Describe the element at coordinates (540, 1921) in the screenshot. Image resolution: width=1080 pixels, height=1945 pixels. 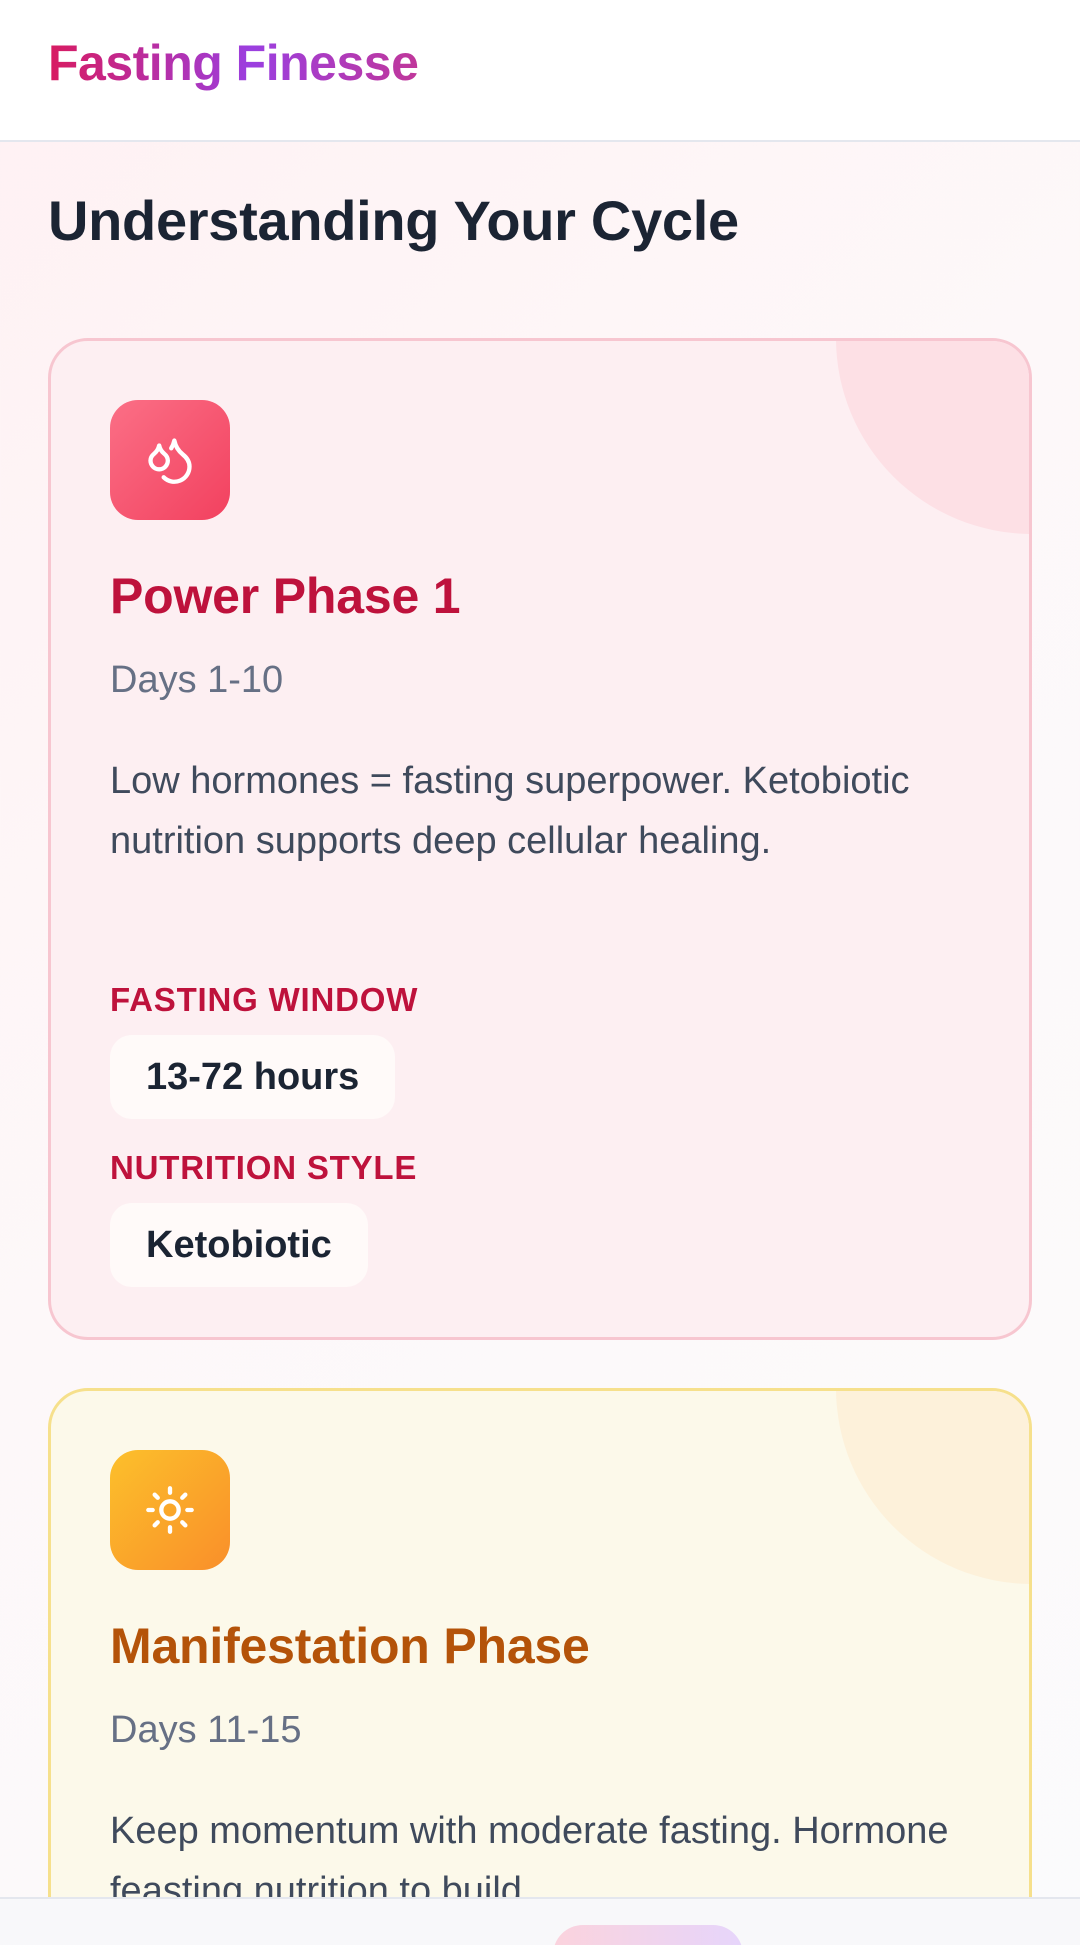
I see `bottom-navigation` at that location.